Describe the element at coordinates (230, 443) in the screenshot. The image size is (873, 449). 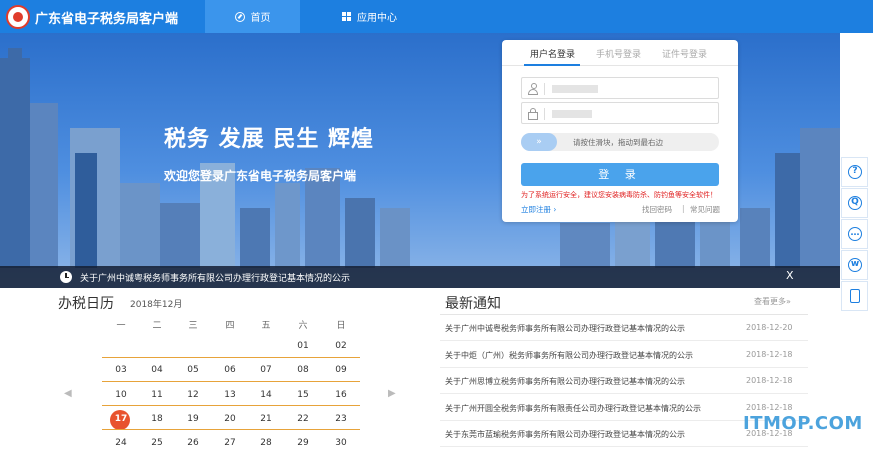
I see `calendar-day: 27` at that location.